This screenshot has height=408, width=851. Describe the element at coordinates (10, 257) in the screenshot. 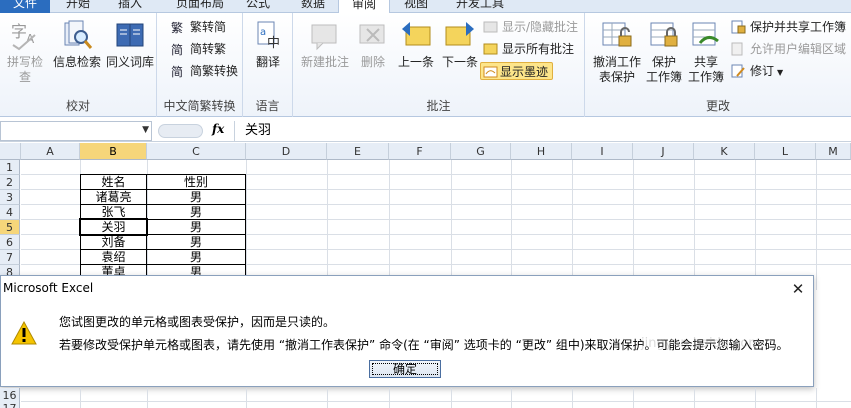

I see `row-header-7: 7` at that location.